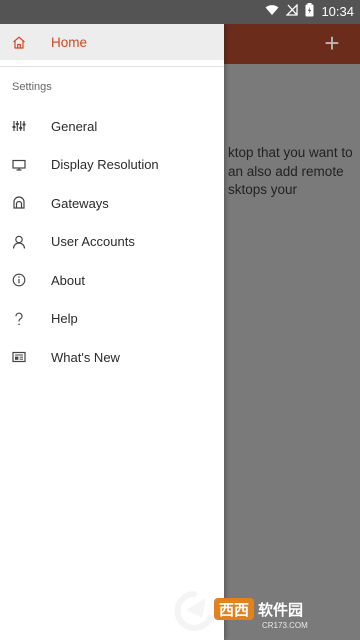 This screenshot has height=640, width=360. Describe the element at coordinates (112, 280) in the screenshot. I see `drawer-item-about: About` at that location.